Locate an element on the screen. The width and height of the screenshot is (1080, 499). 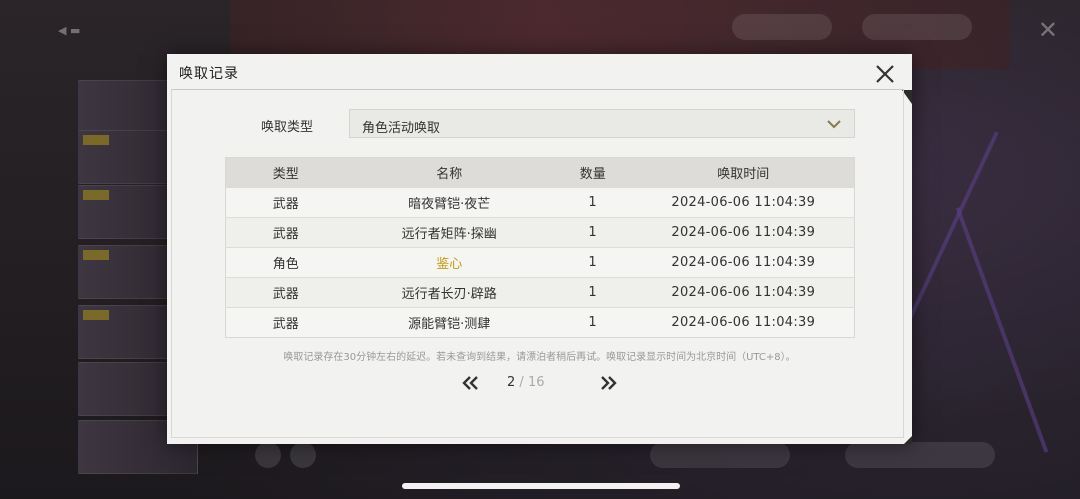
row-name: 暗夜臂铠·夜芒 is located at coordinates (449, 202).